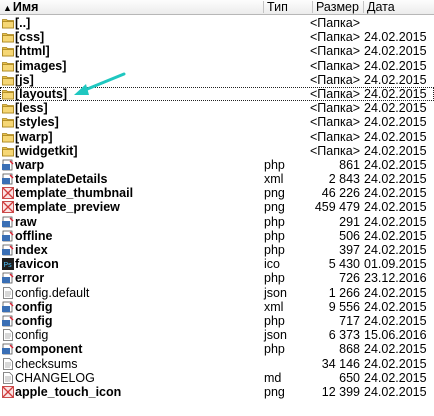  Describe the element at coordinates (217, 335) in the screenshot. I see `file-row: config json 6 373 15.06.2016` at that location.